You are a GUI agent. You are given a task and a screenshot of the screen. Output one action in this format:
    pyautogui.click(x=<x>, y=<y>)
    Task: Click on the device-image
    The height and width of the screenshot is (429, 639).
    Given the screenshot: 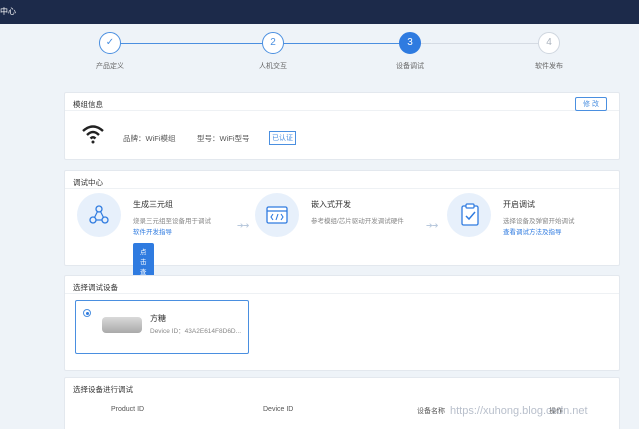 What is the action you would take?
    pyautogui.click(x=122, y=325)
    